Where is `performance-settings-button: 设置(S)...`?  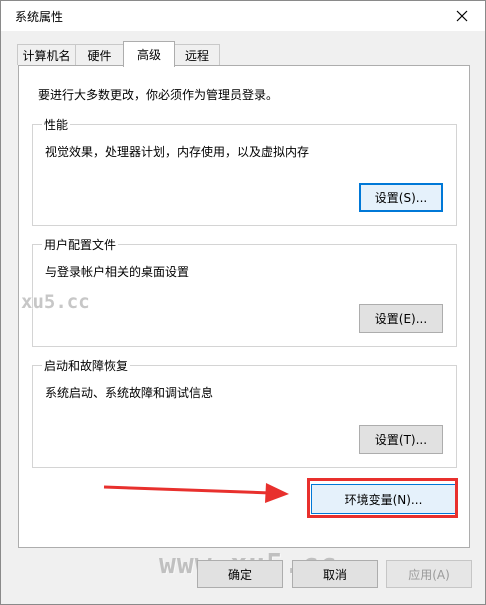
performance-settings-button: 设置(S)... is located at coordinates (401, 197).